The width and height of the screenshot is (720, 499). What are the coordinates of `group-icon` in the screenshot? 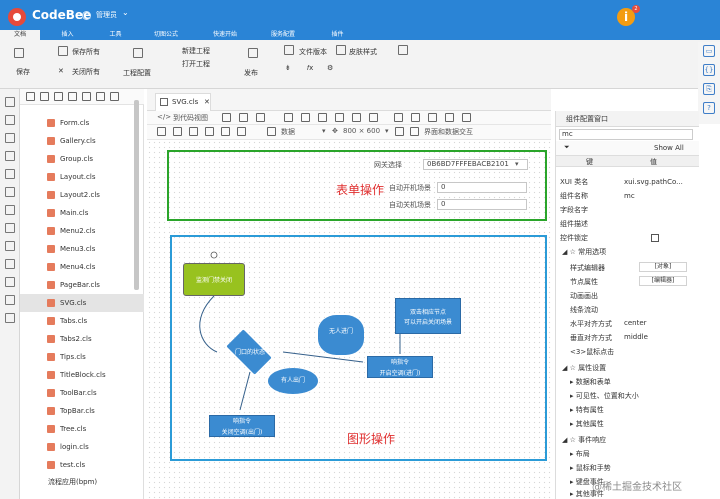 It's located at (225, 131).